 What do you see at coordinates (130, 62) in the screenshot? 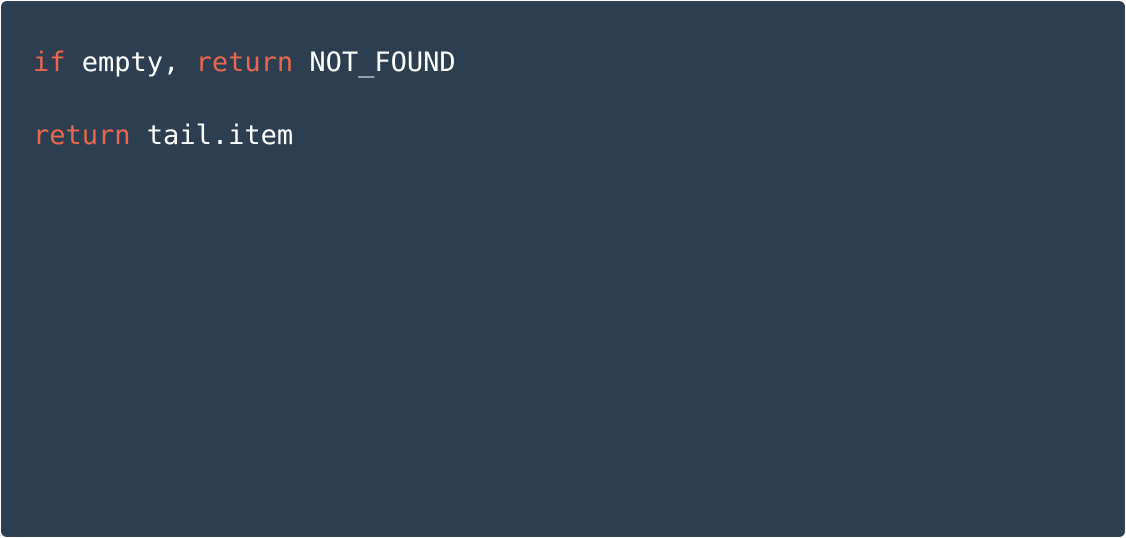
I see `code-text: empty,` at bounding box center [130, 62].